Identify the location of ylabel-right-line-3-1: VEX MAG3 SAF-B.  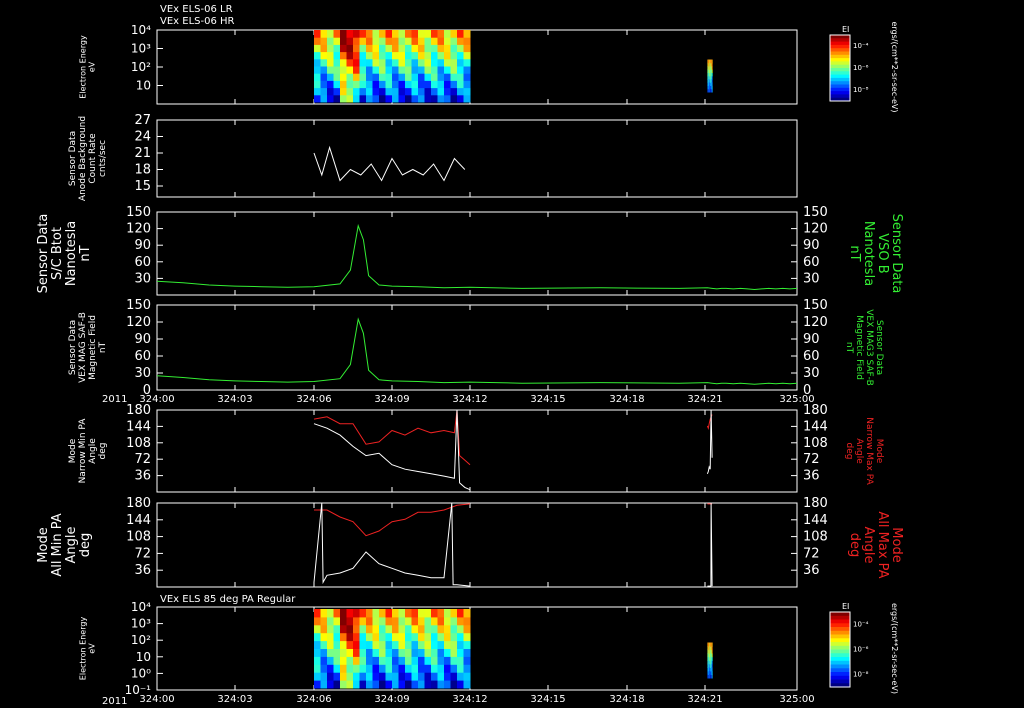
(869, 347).